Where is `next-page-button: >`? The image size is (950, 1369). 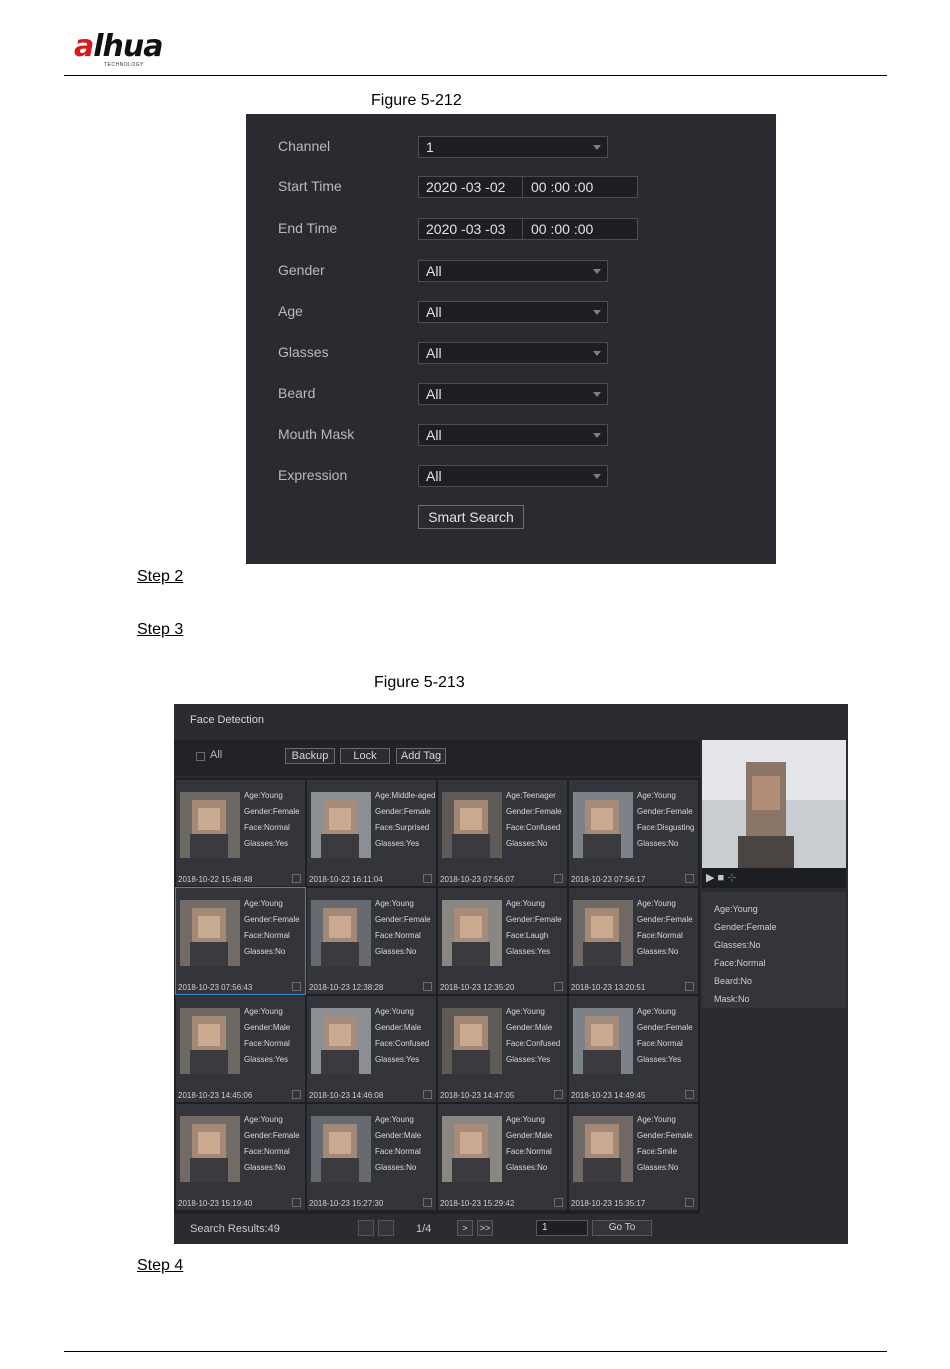 next-page-button: > is located at coordinates (465, 1228).